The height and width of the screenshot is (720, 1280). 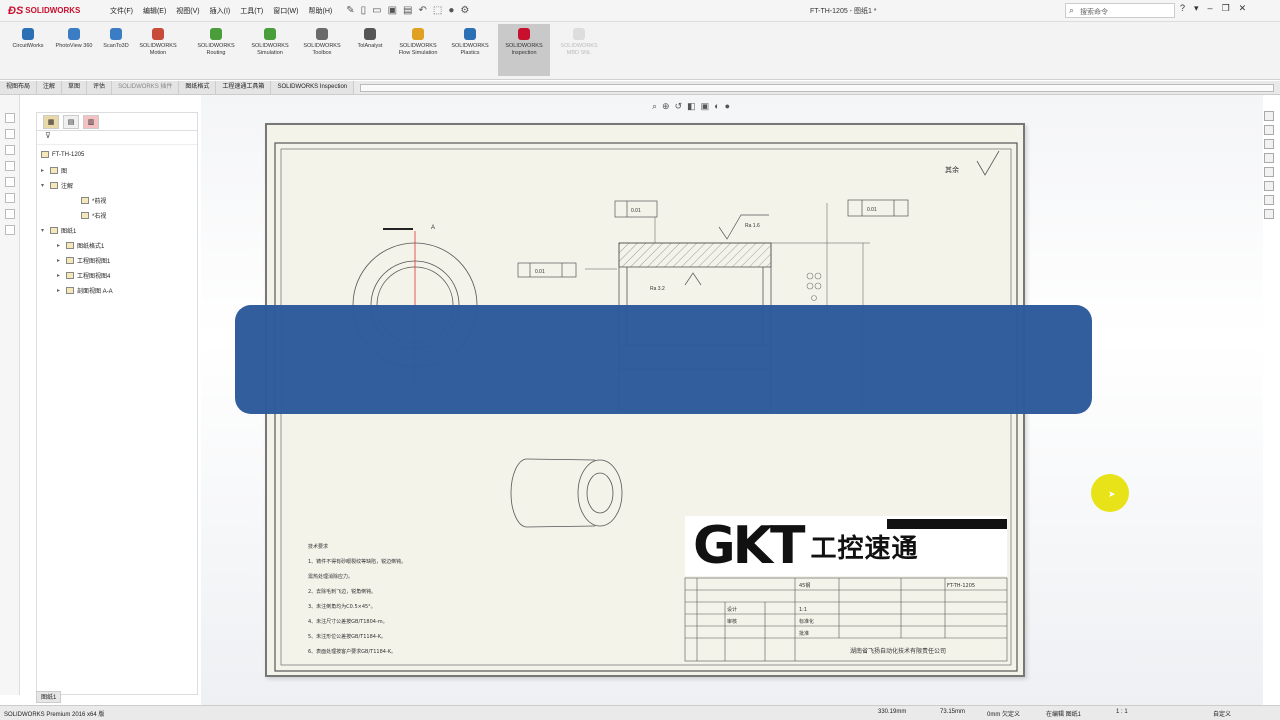 I want to click on resources-icon, so click(x=1269, y=130).